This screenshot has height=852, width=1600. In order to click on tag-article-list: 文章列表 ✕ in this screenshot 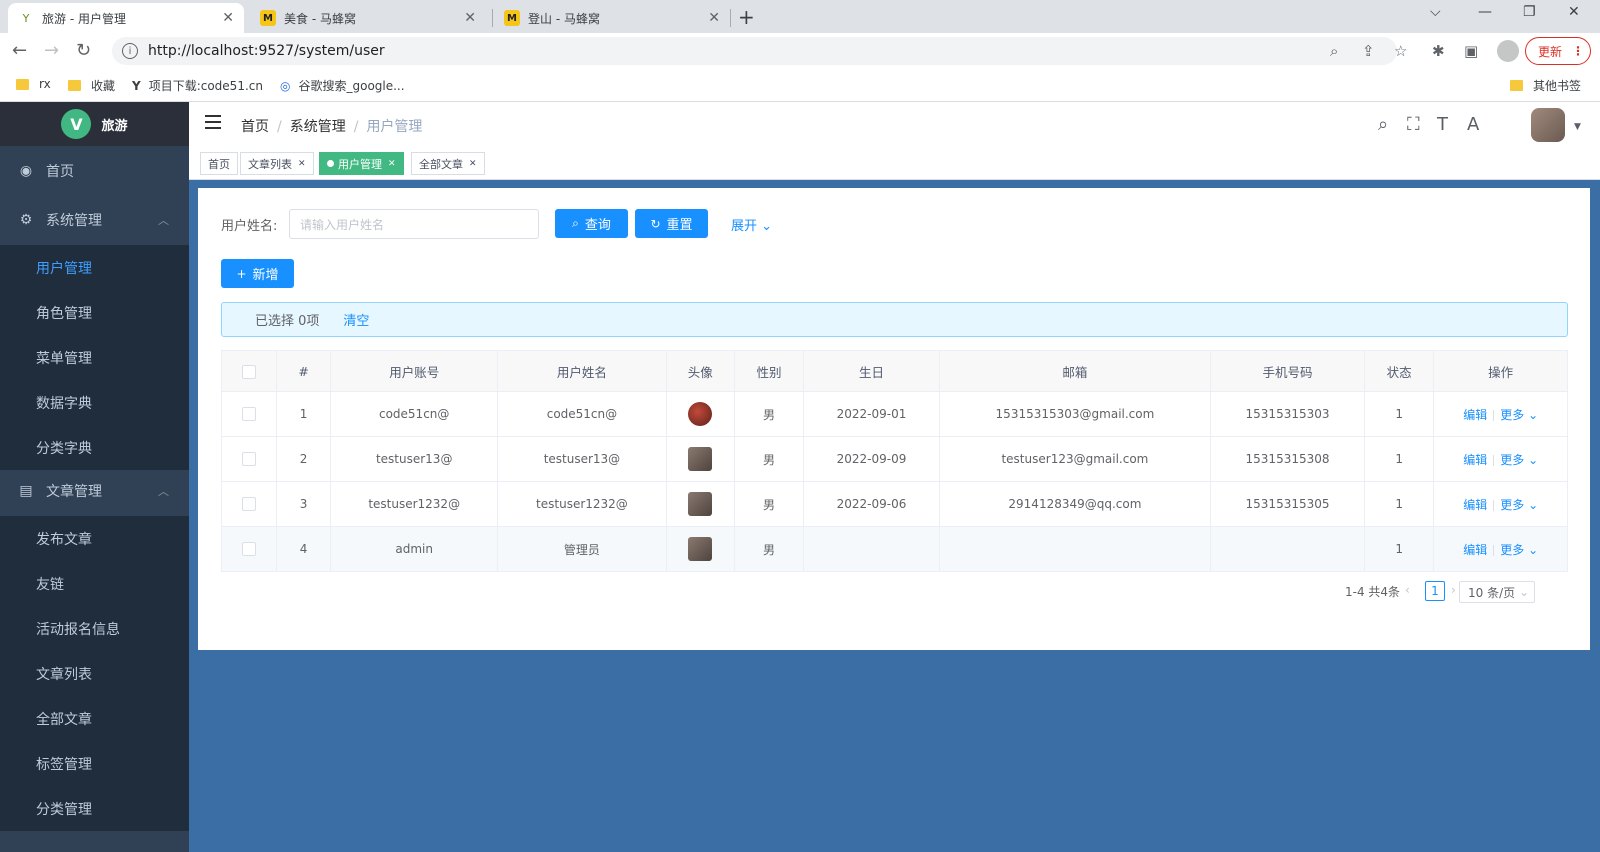, I will do `click(277, 163)`.